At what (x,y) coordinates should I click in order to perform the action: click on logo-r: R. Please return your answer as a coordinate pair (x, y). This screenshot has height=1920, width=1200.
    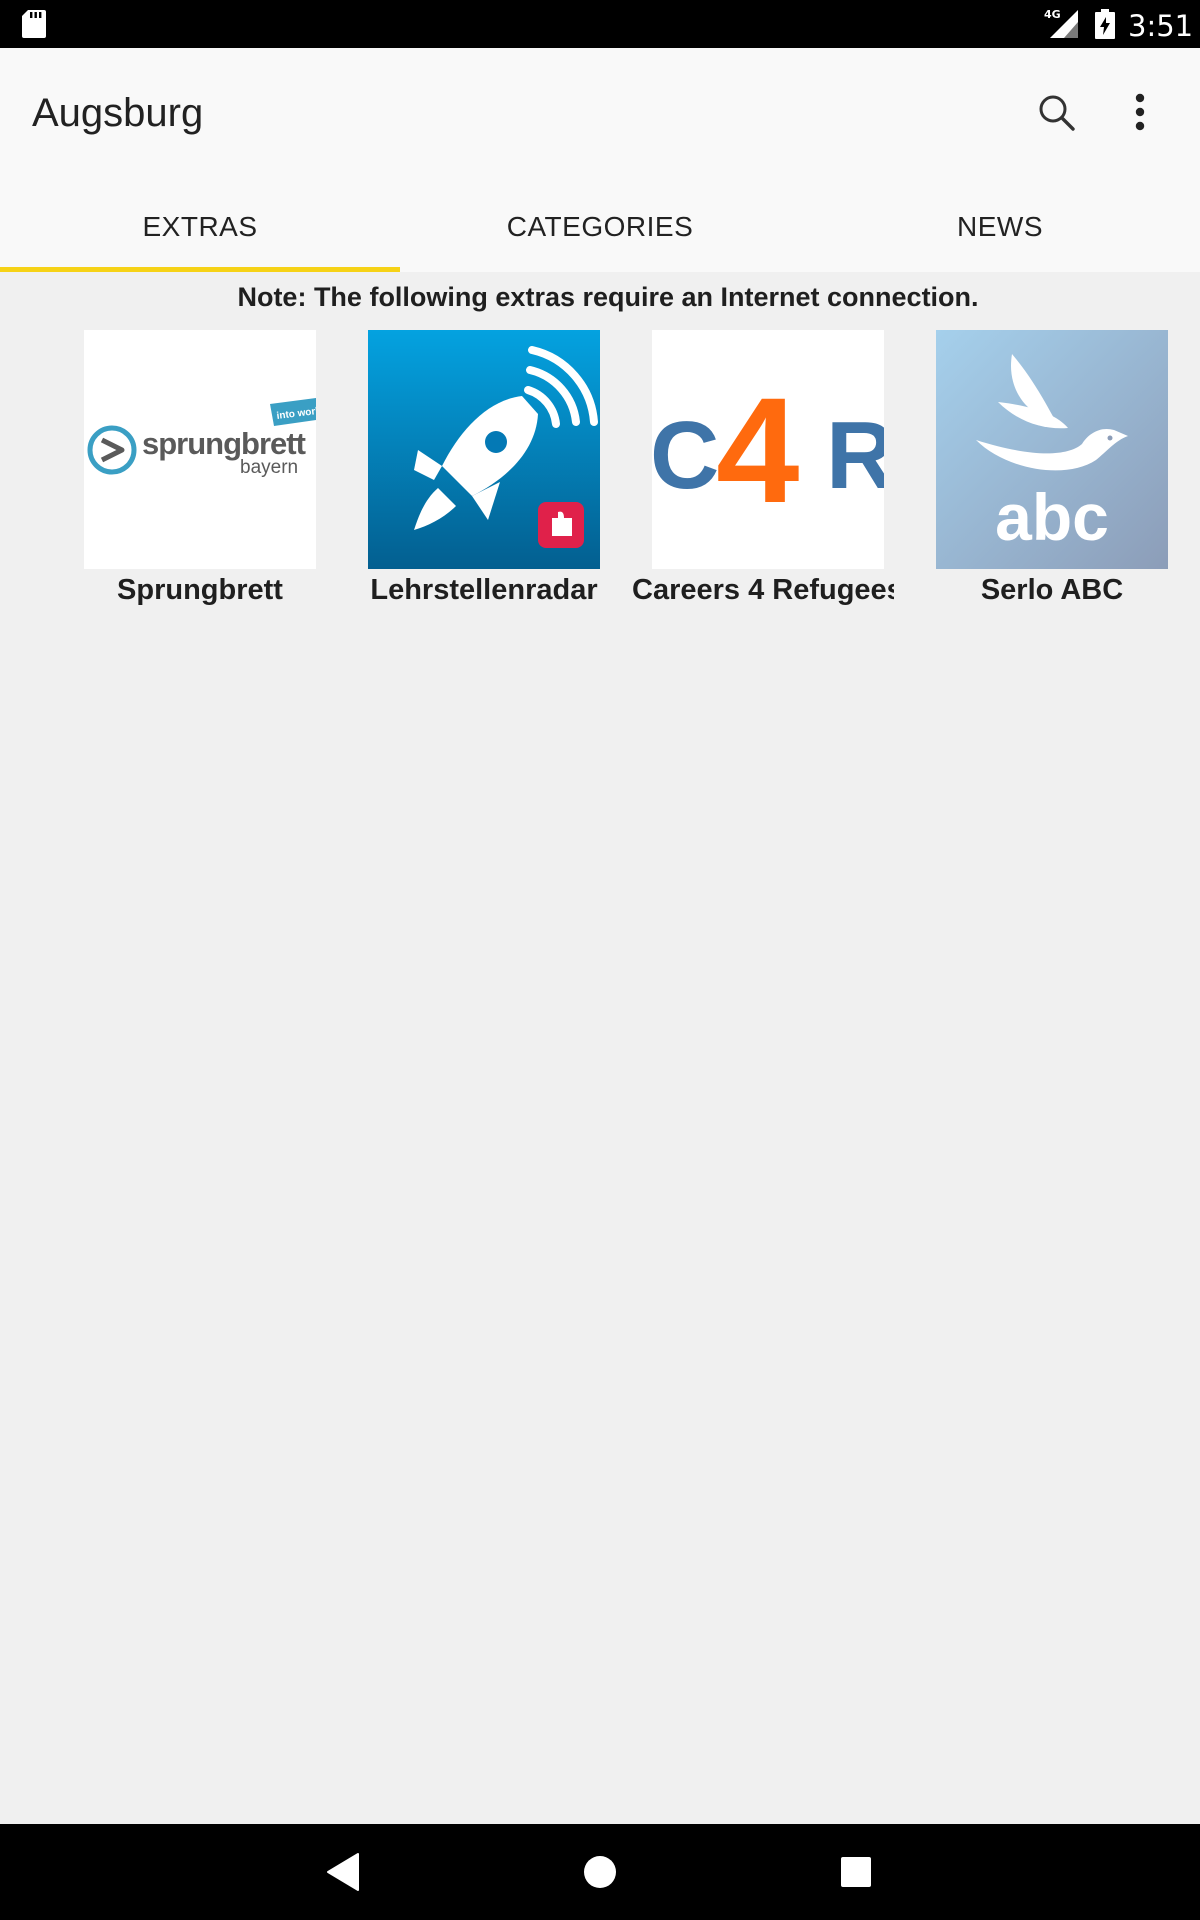
    Looking at the image, I should click on (855, 455).